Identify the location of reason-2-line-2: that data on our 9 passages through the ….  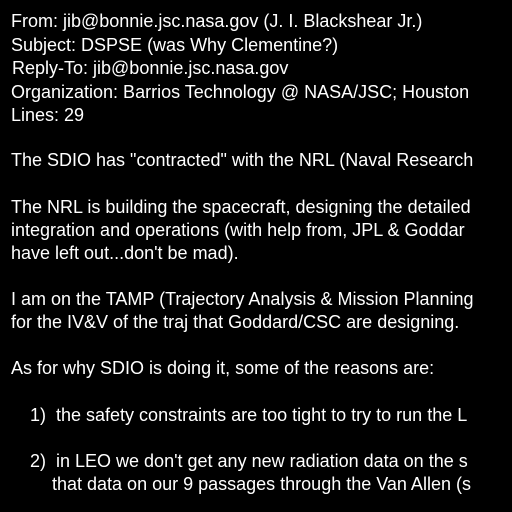
(261, 484).